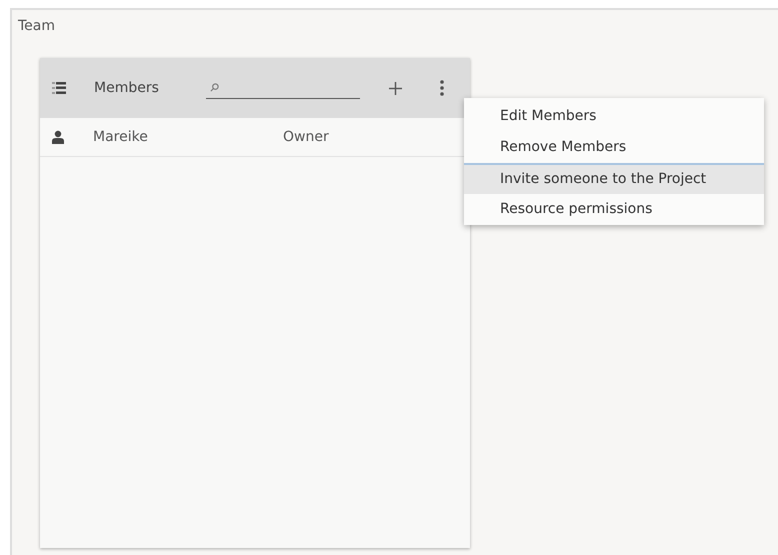  What do you see at coordinates (127, 88) in the screenshot?
I see `panel-title: Members` at bounding box center [127, 88].